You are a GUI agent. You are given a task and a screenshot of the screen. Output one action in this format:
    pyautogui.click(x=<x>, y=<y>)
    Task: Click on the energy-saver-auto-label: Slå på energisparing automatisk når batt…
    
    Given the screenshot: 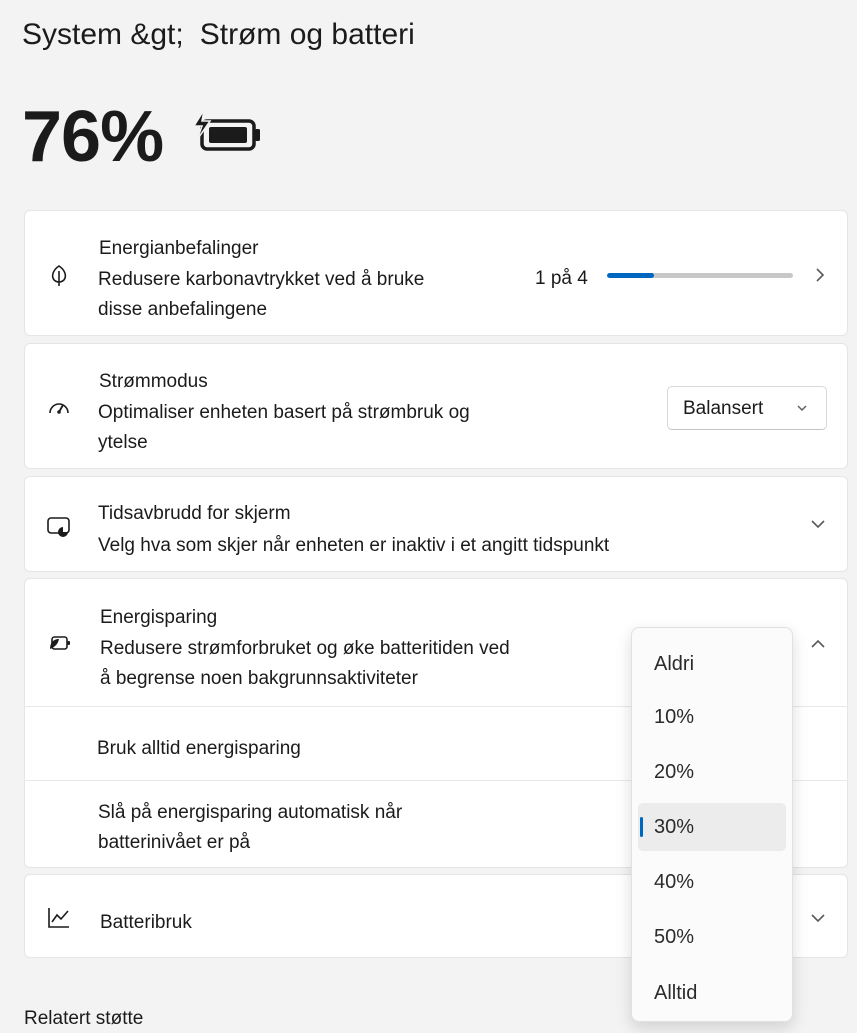 What is the action you would take?
    pyautogui.click(x=250, y=827)
    